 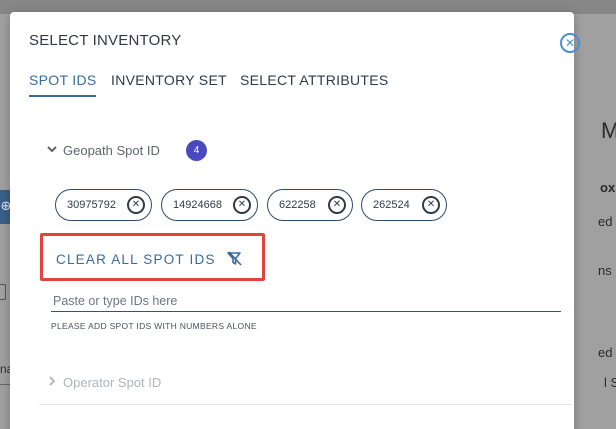 I want to click on spot-id-chip: 622258 ✕, so click(x=310, y=205).